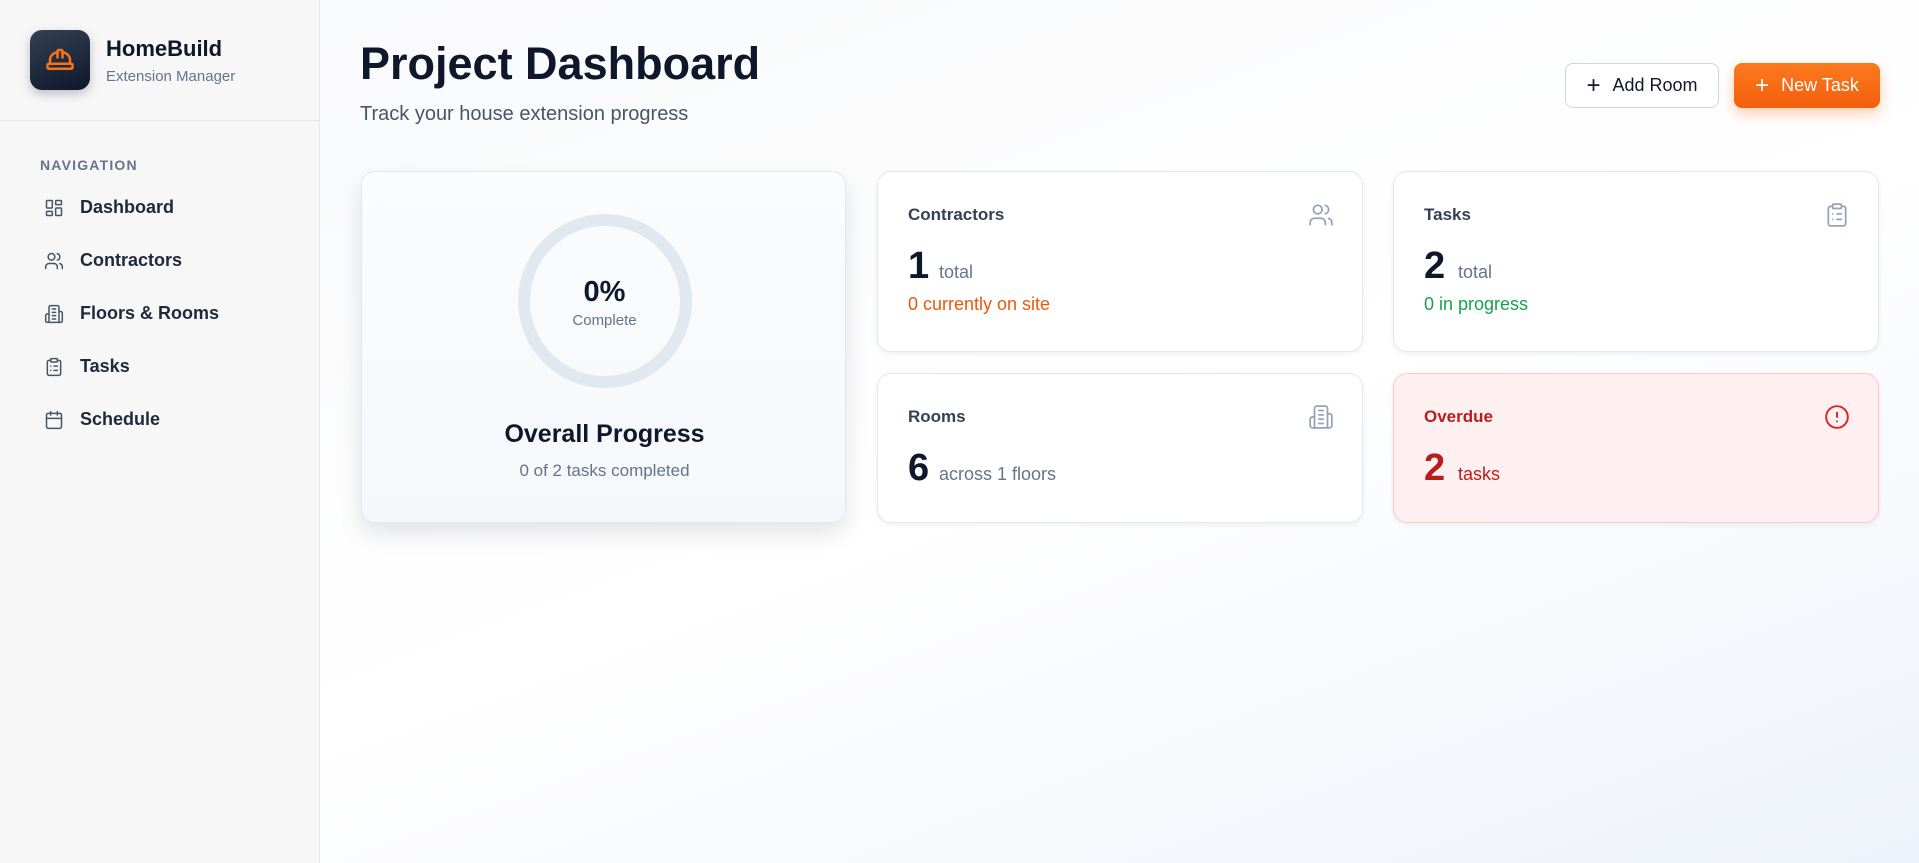 The height and width of the screenshot is (863, 1919). I want to click on contractors-card: Contractors 1 total 0 currently on site, so click(1120, 261).